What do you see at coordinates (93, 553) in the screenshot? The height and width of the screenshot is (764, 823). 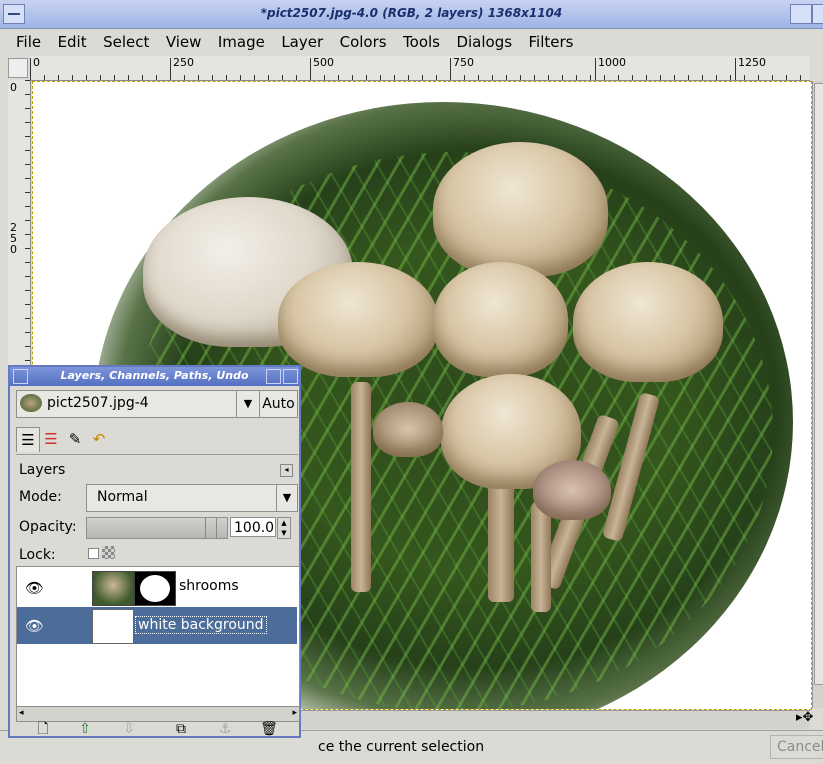 I see `lock-alpha-checkbox` at bounding box center [93, 553].